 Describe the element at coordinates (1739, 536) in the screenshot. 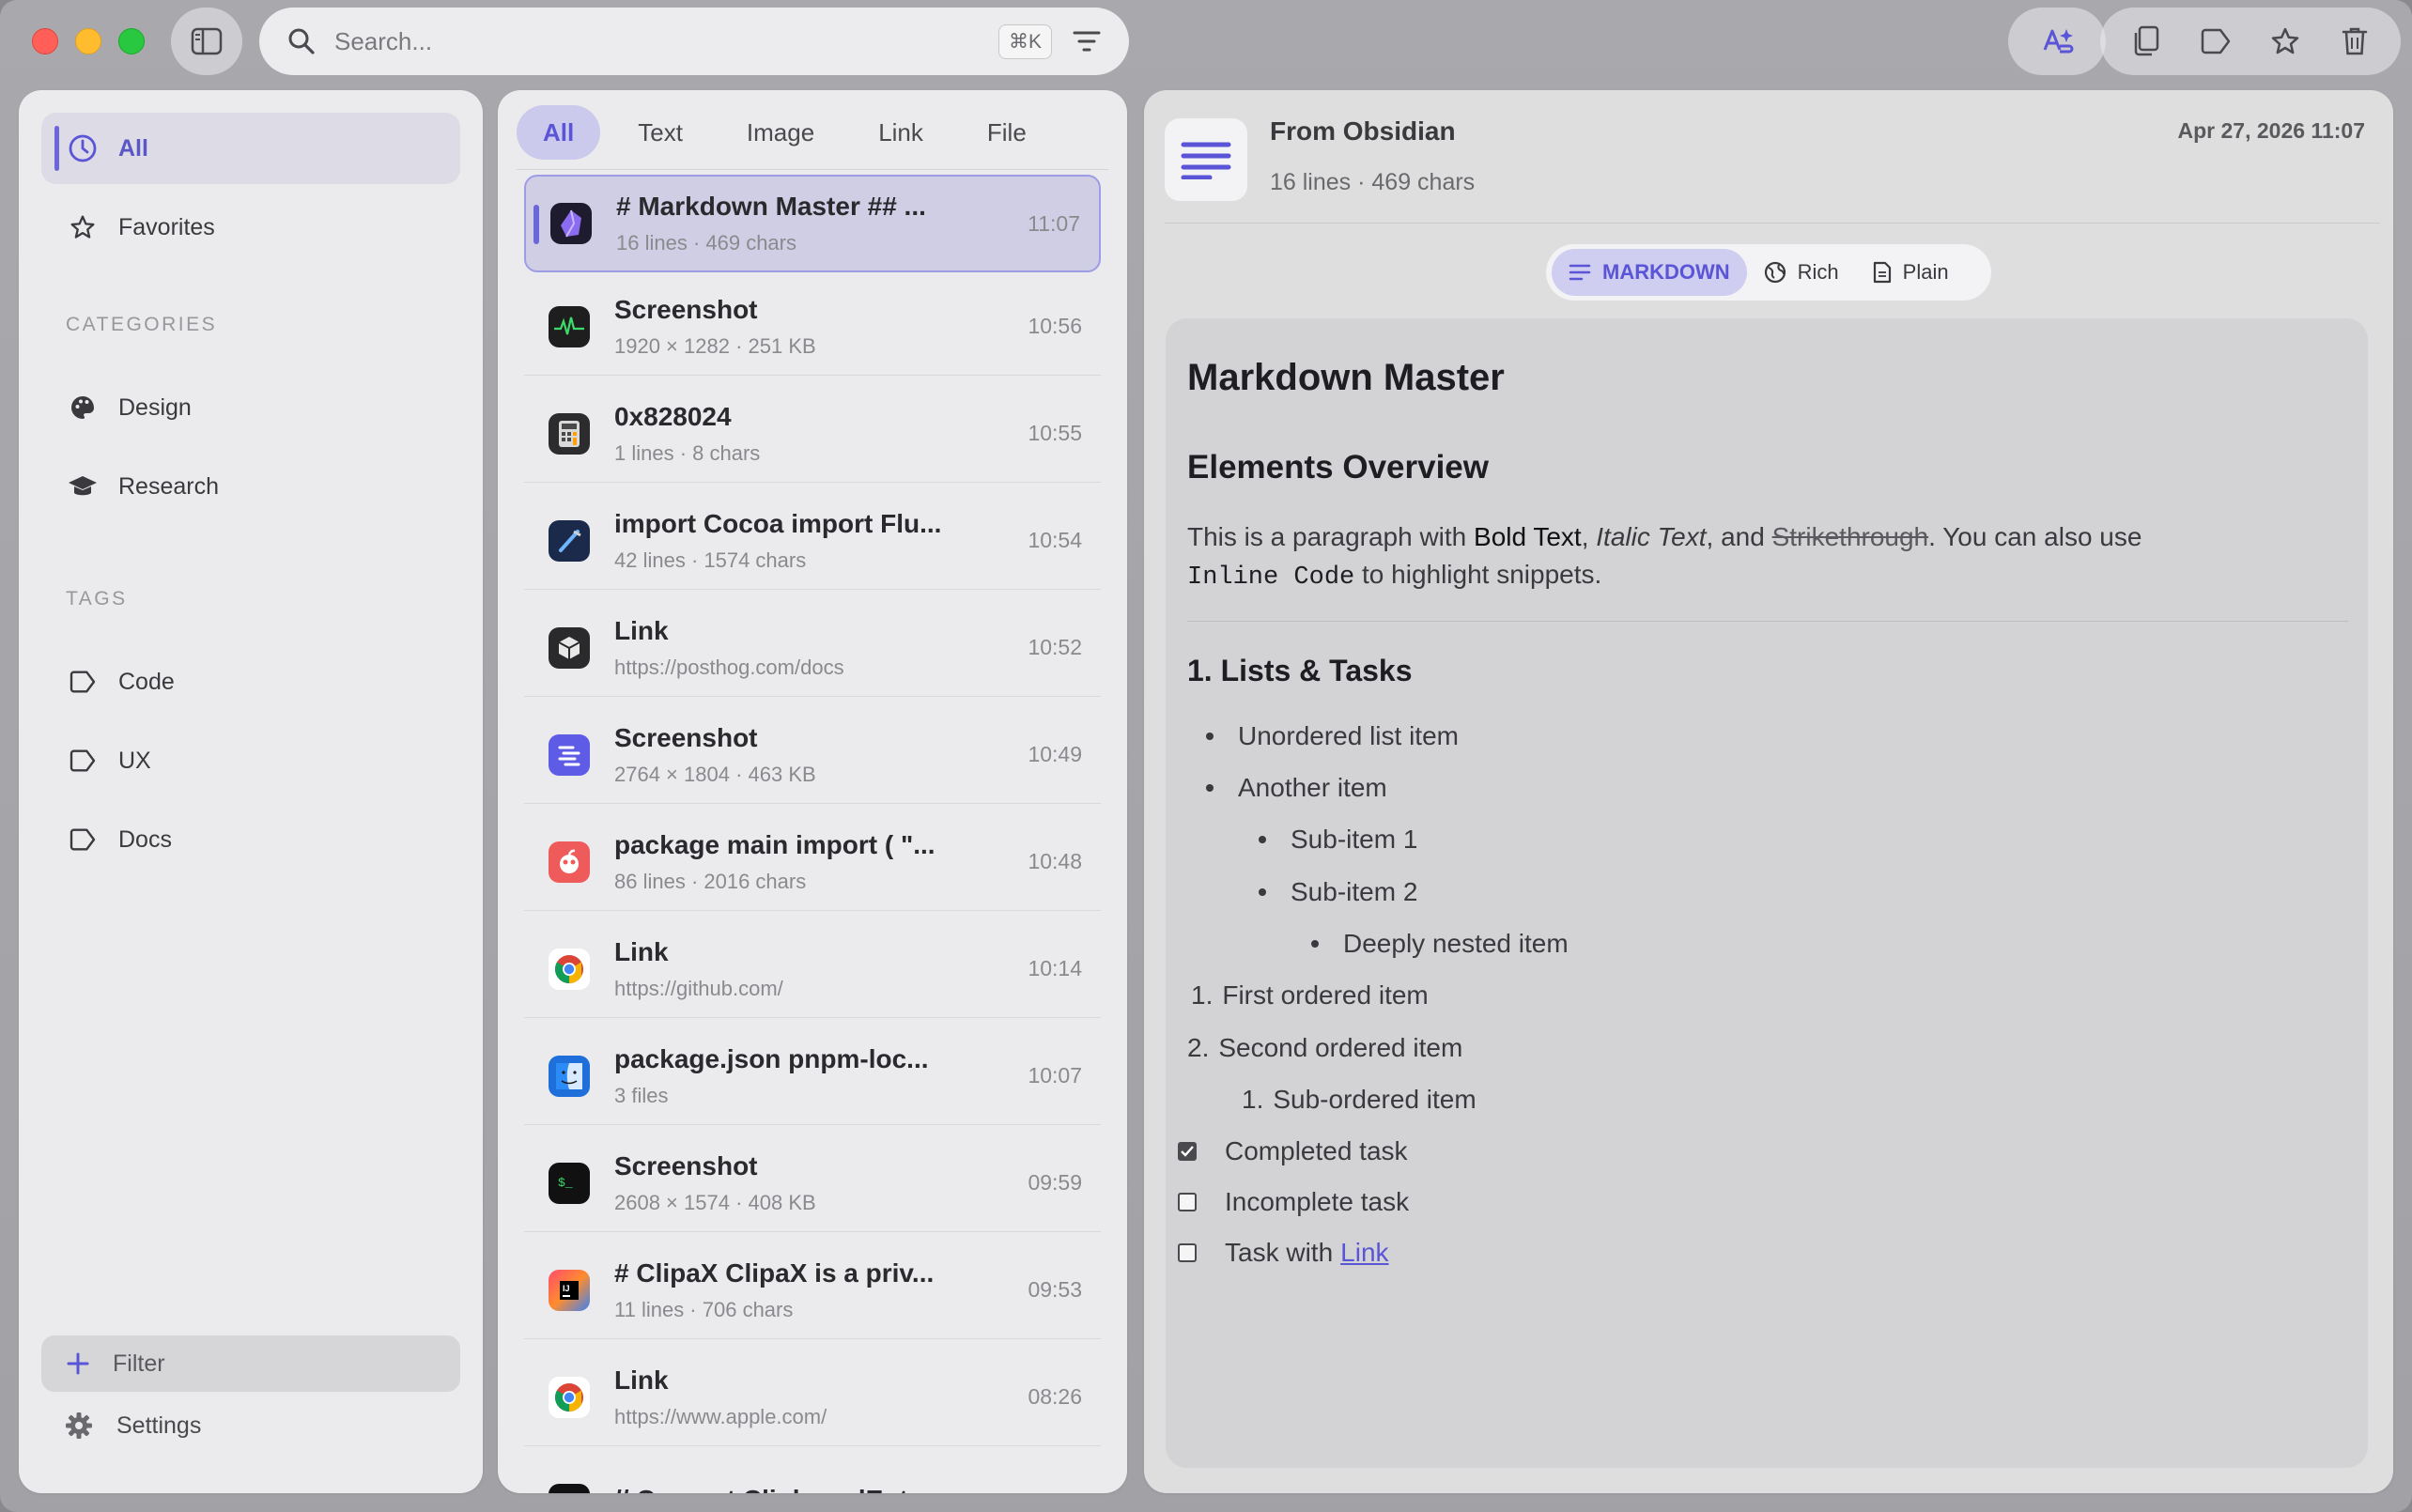

I see `text-run: , and` at that location.